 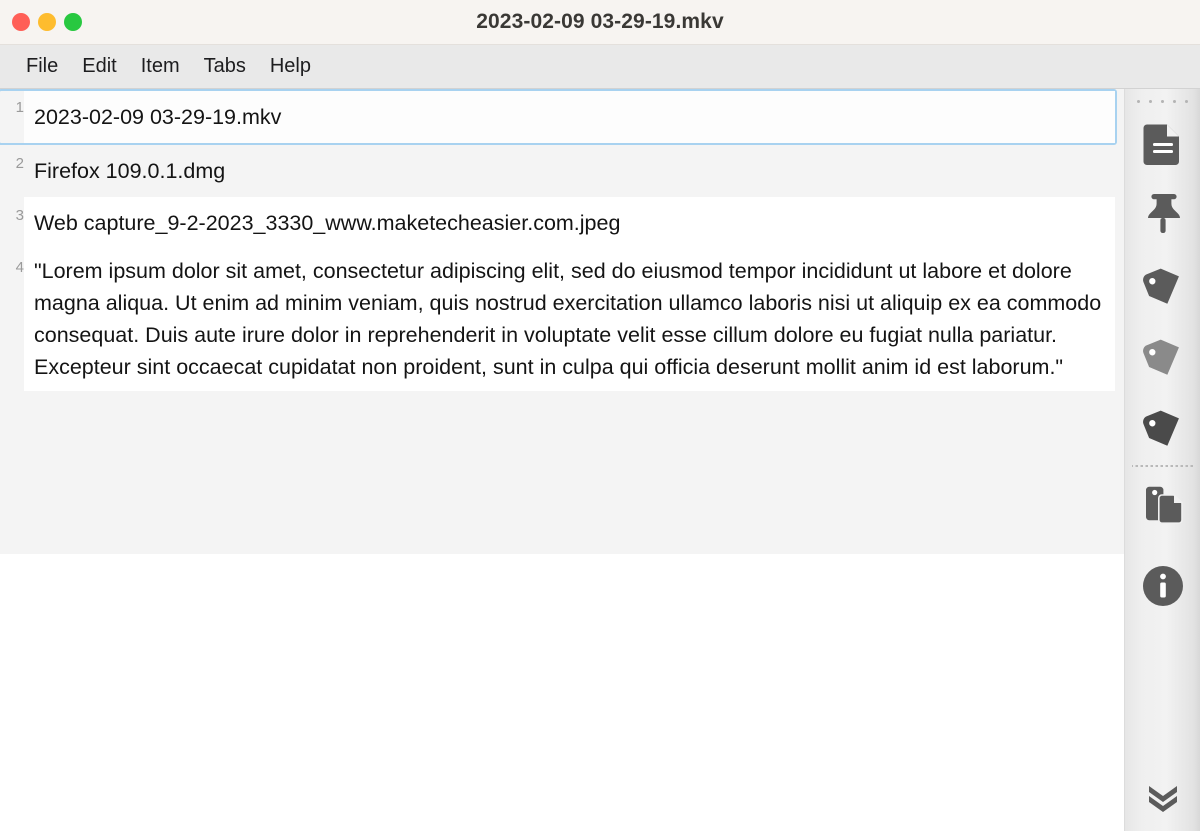 I want to click on row-number: 2, so click(x=19, y=163).